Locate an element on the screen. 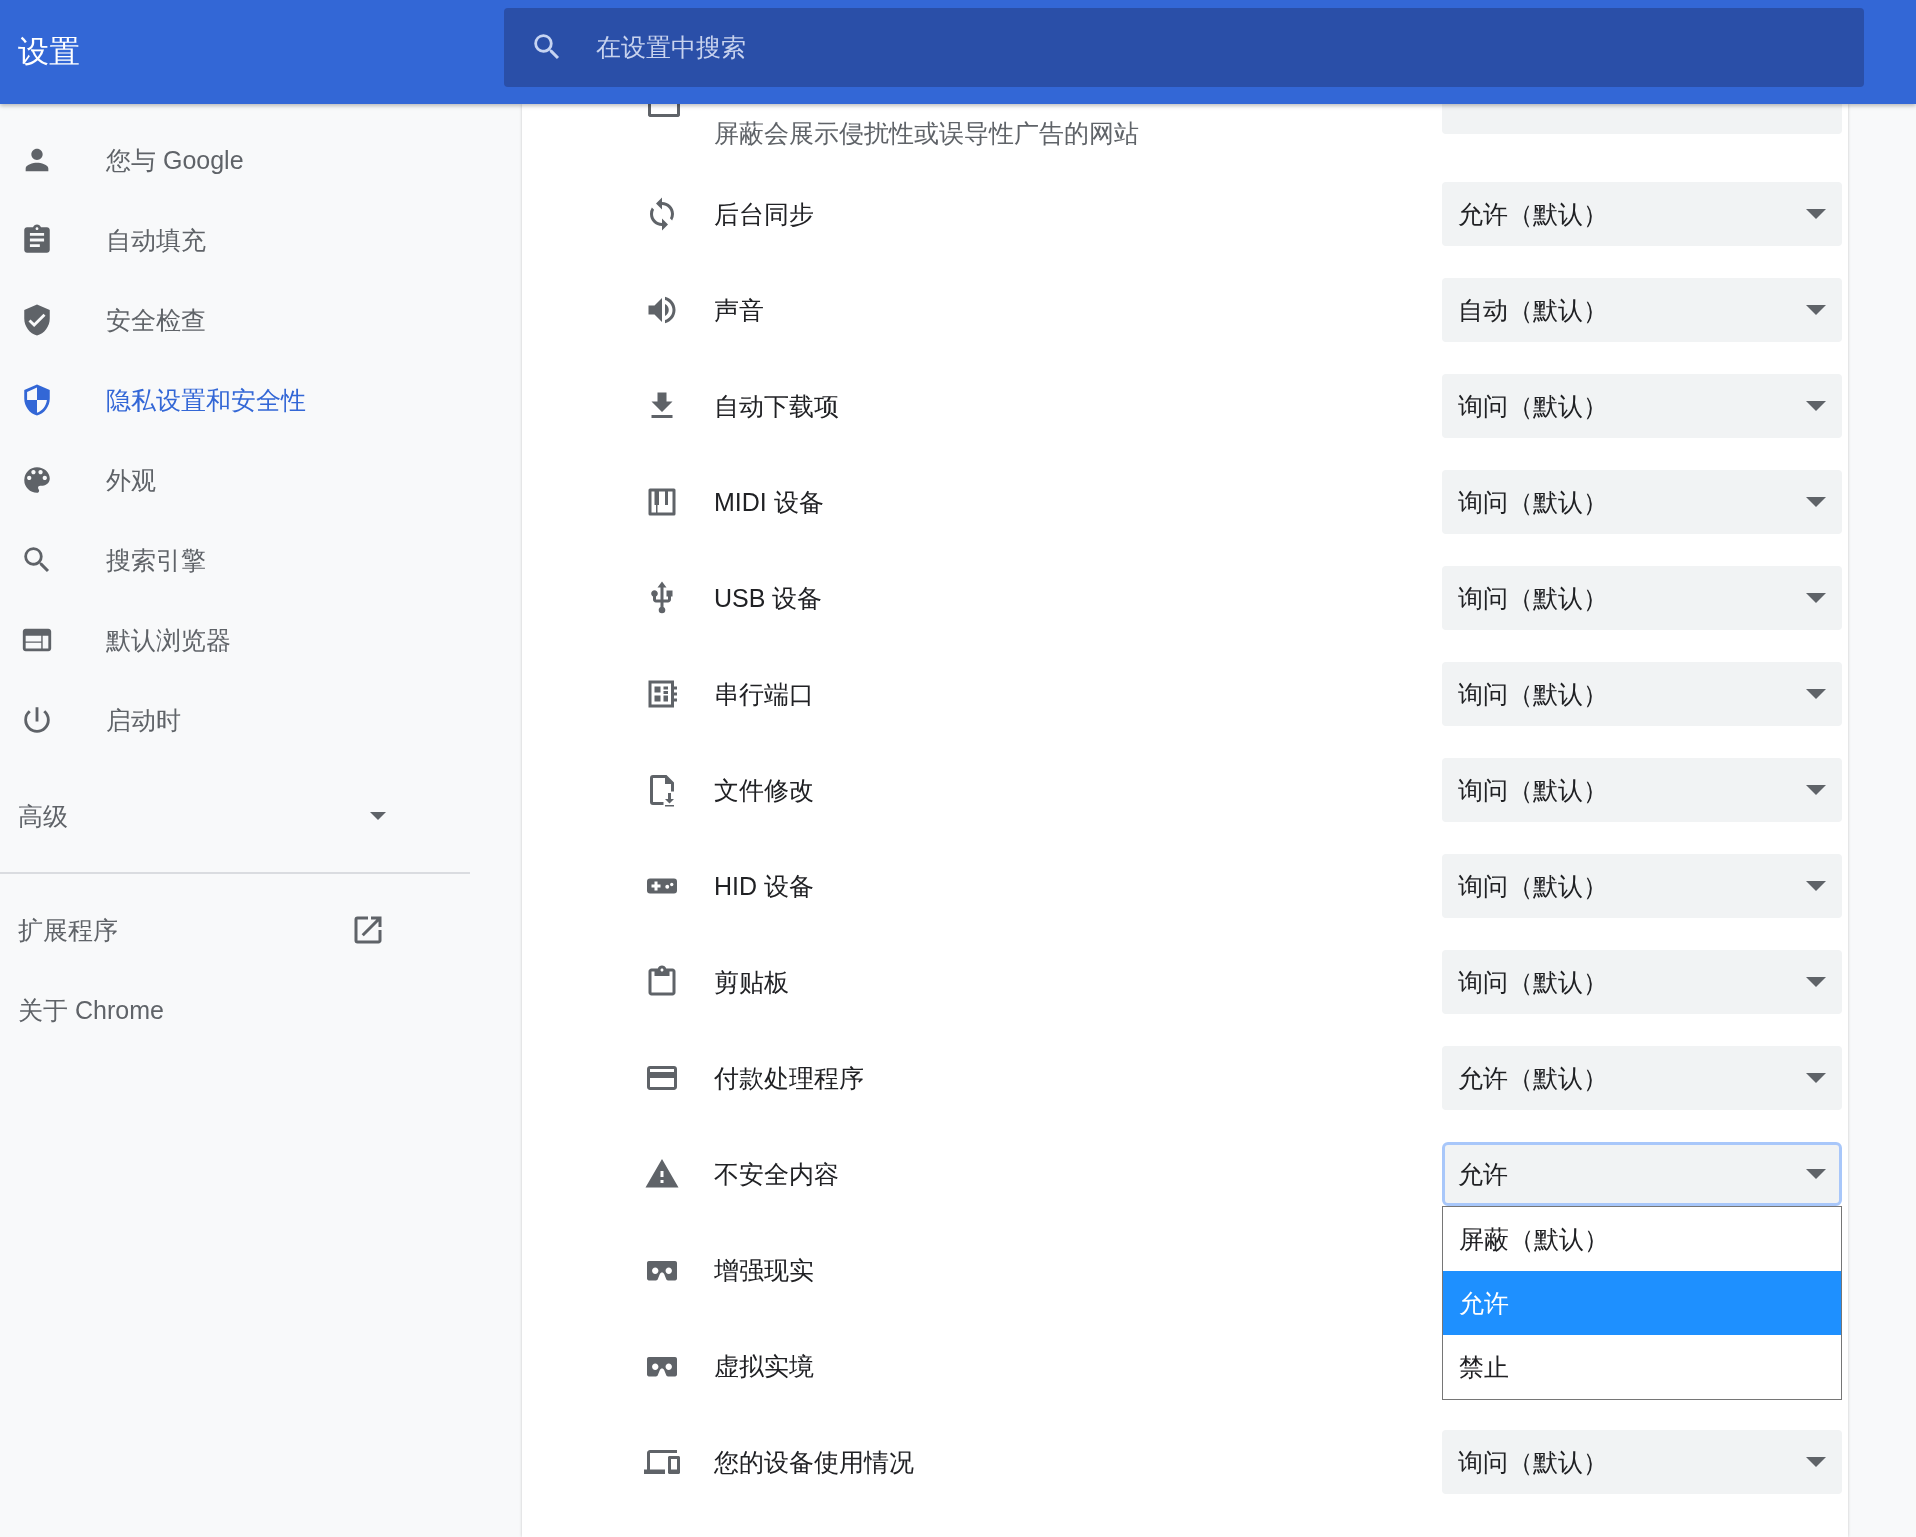 This screenshot has width=1916, height=1537. dropdown: 允许 is located at coordinates (1642, 1174).